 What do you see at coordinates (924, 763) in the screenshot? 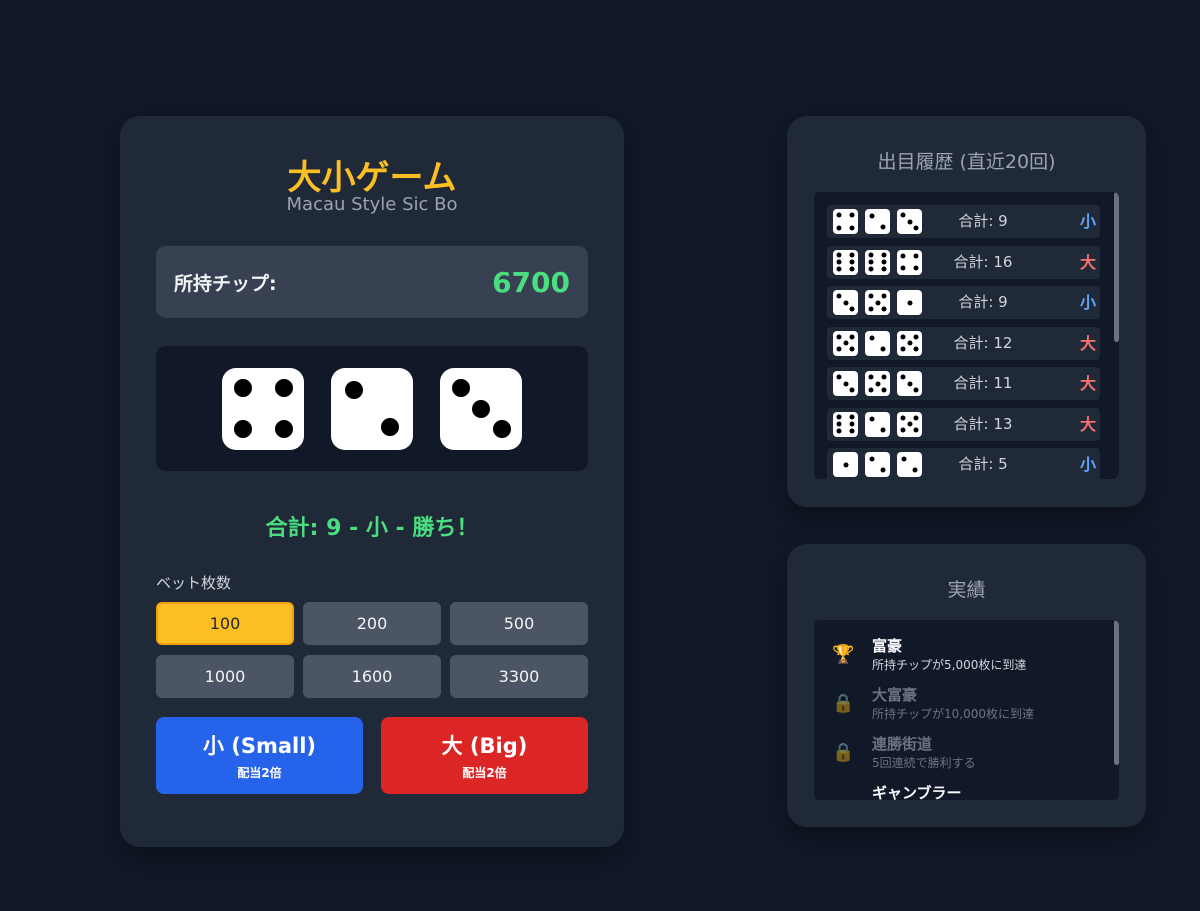
I see `achievement-desc: 5回連続で勝利する` at bounding box center [924, 763].